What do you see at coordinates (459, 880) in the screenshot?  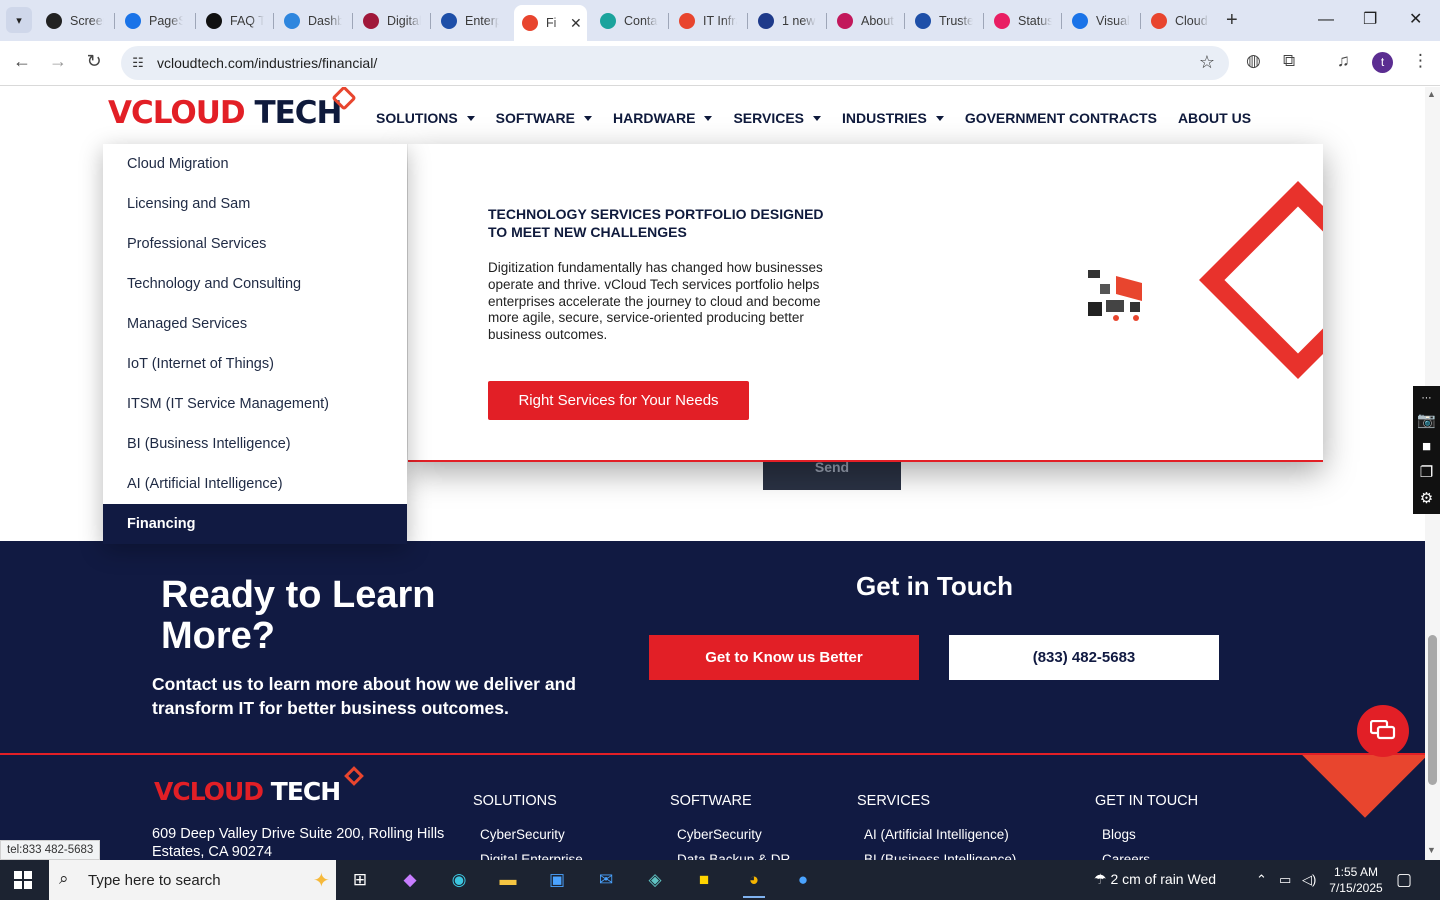 I see `edge-icon: ◉` at bounding box center [459, 880].